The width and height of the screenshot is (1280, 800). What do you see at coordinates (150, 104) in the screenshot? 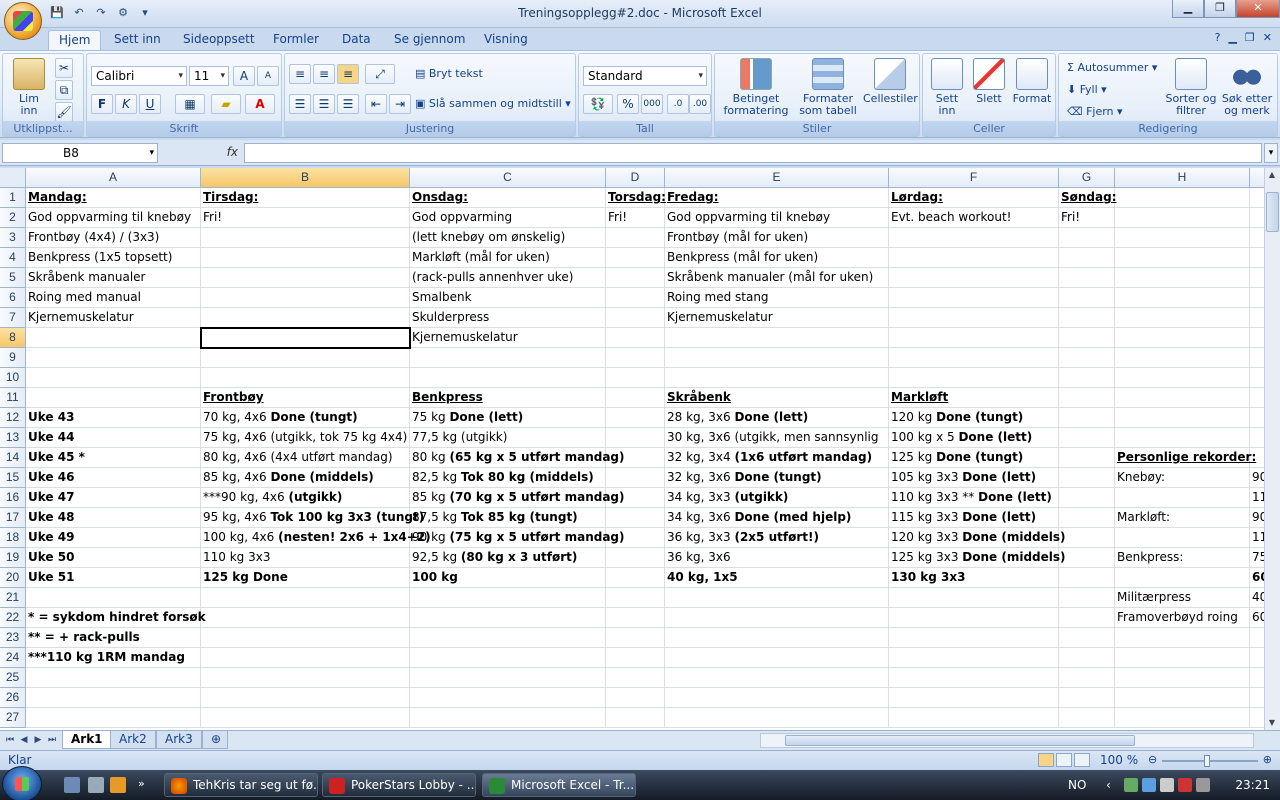
I see `underline-button: U` at bounding box center [150, 104].